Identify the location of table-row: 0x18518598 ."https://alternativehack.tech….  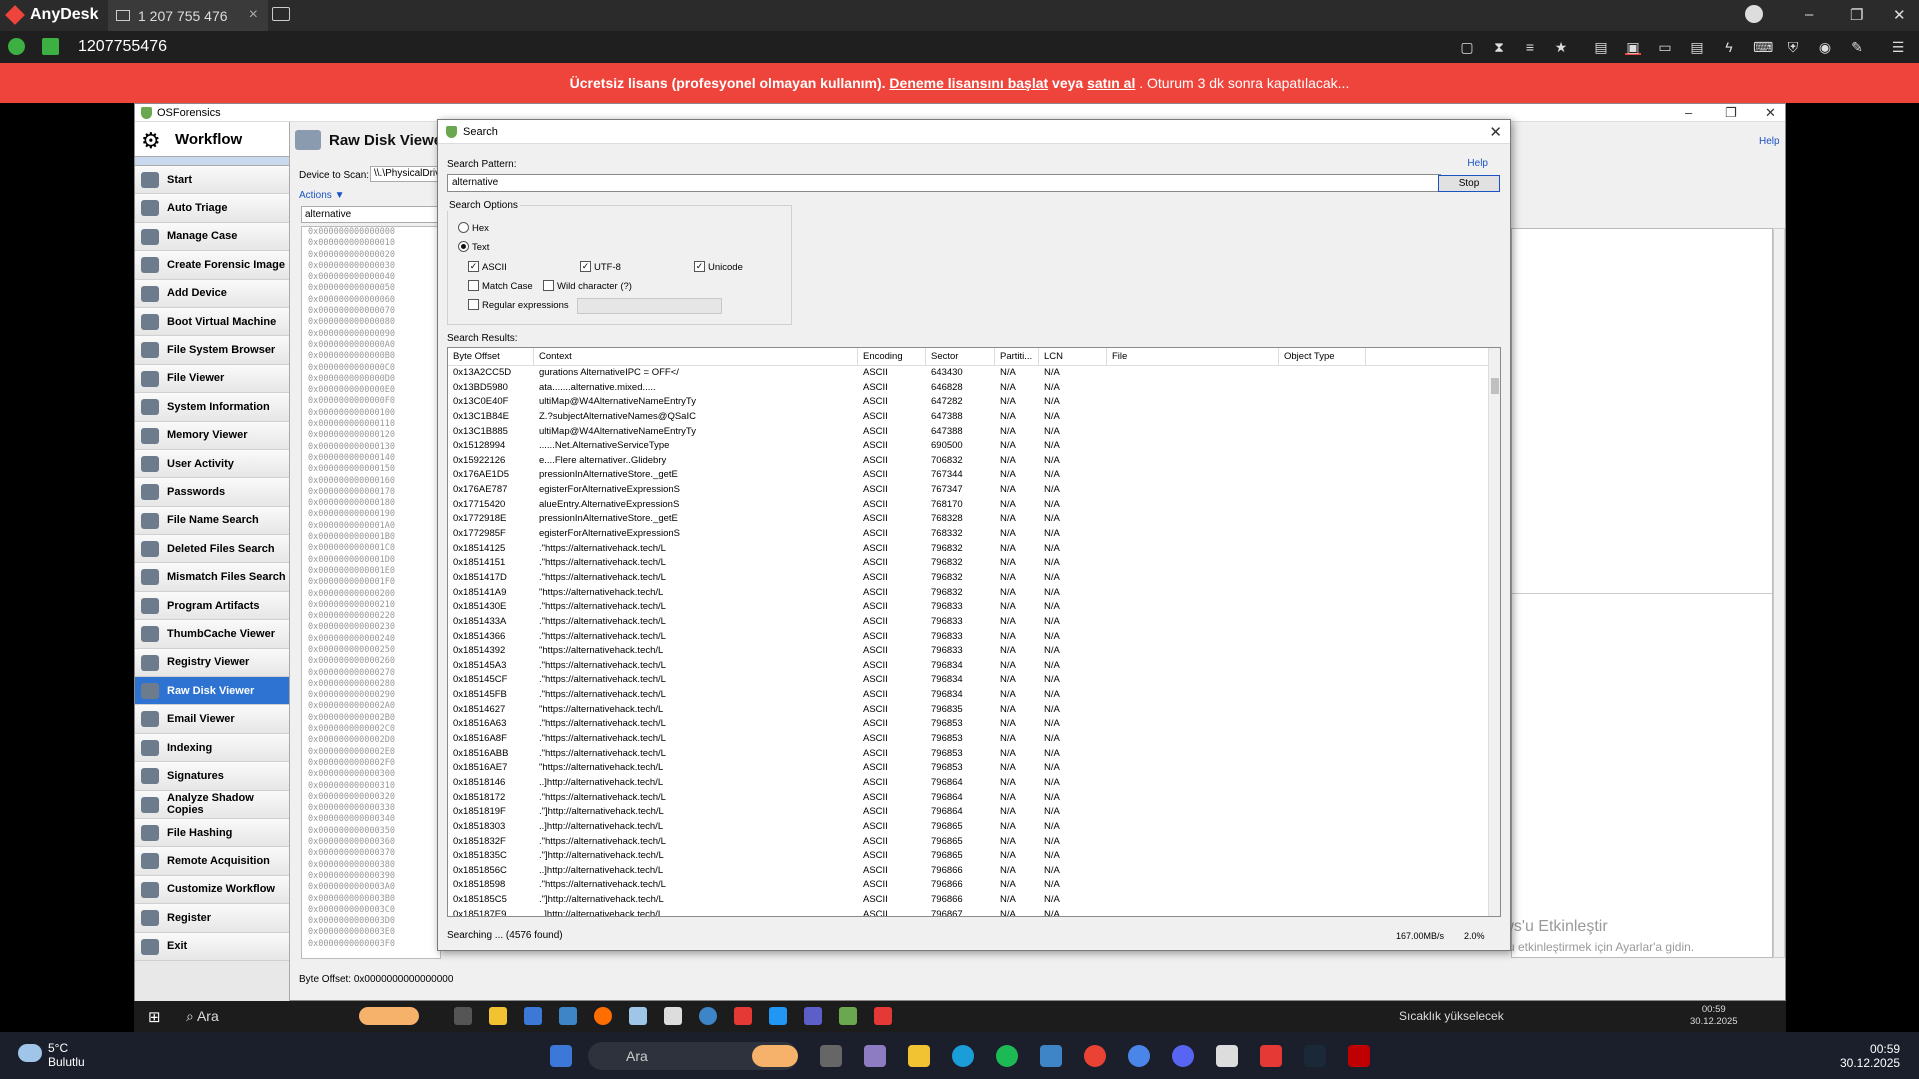
(974, 885).